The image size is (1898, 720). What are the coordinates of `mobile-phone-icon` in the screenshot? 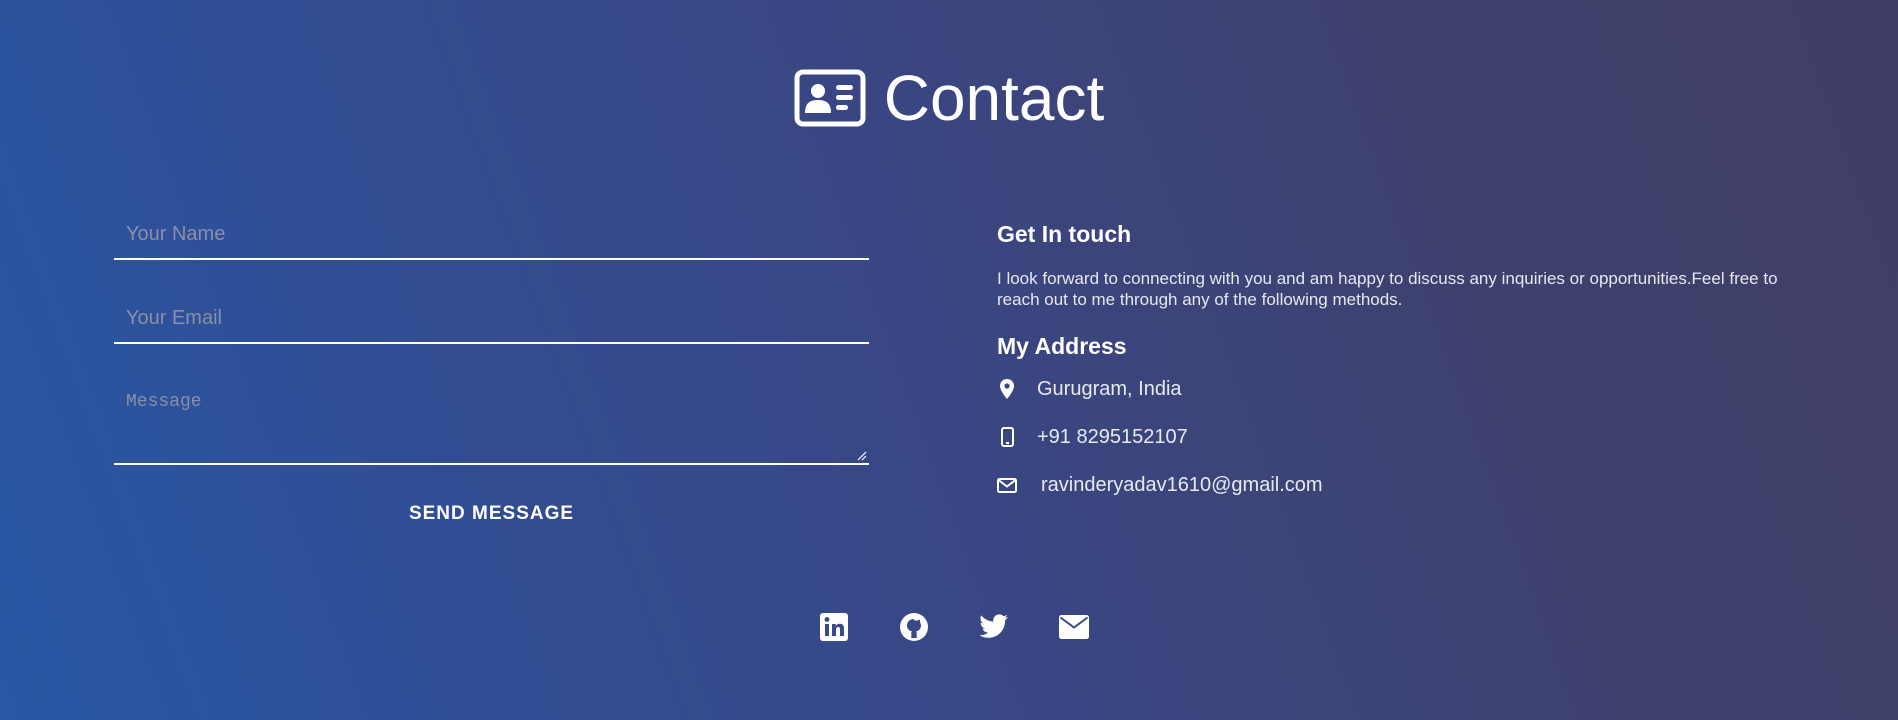 It's located at (1007, 437).